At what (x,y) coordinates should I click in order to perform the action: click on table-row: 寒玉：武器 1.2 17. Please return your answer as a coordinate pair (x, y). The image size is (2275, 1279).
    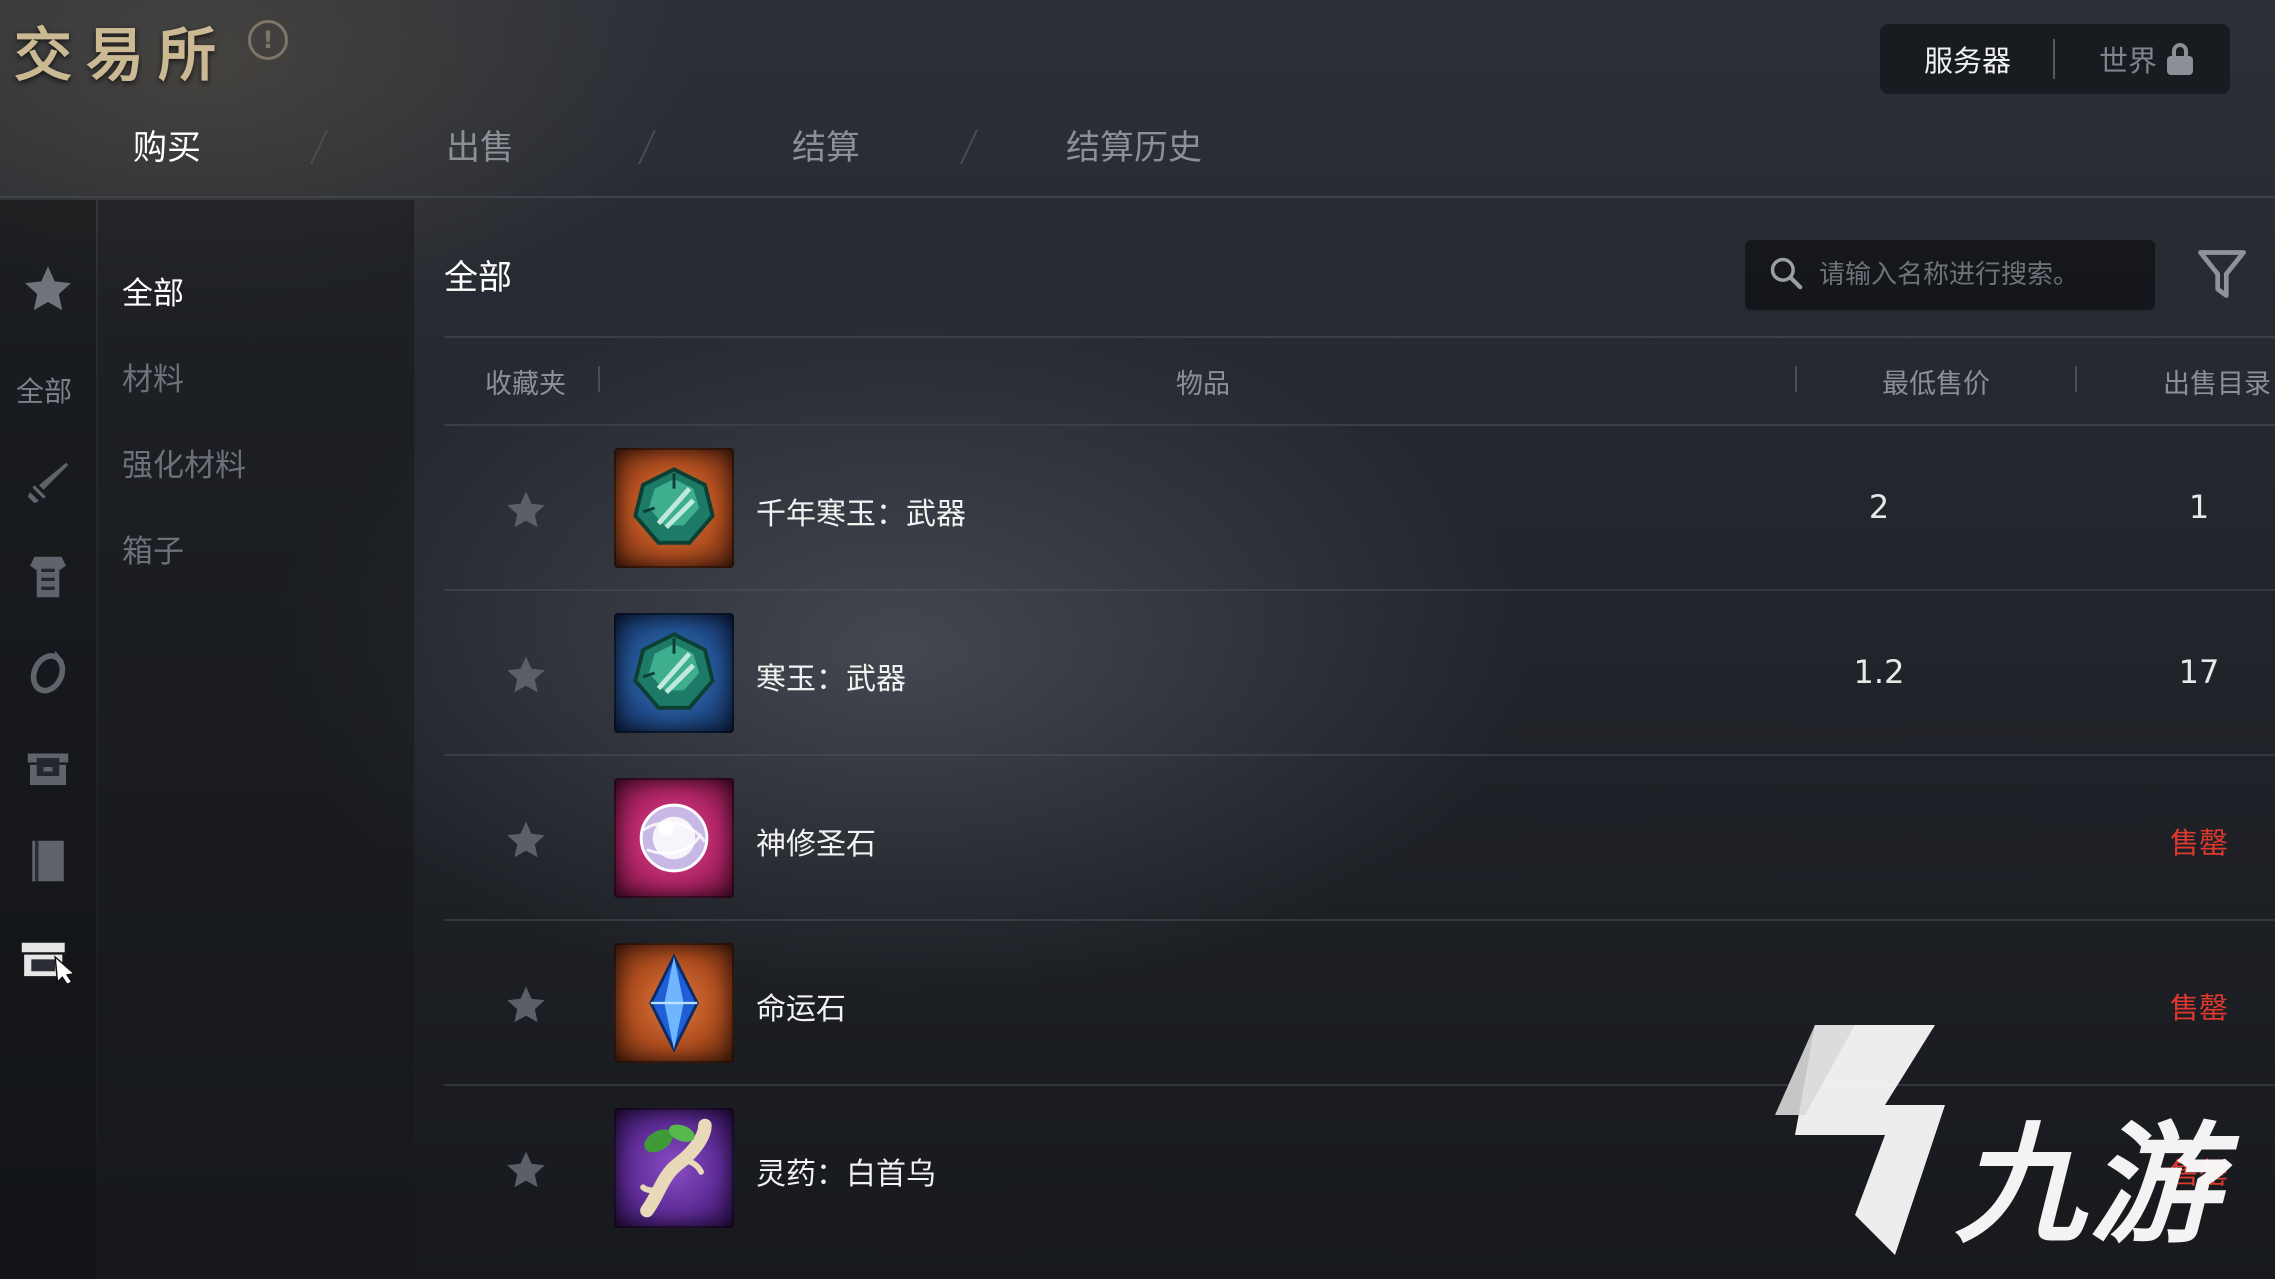
    Looking at the image, I should click on (1359, 673).